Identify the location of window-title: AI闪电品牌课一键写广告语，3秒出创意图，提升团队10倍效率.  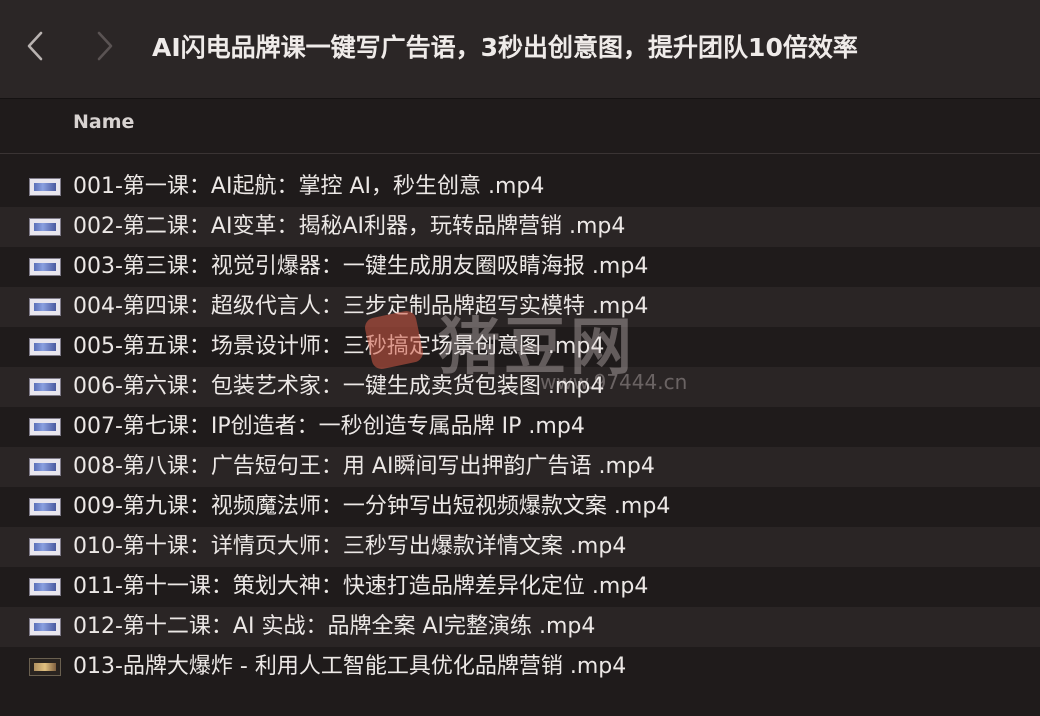
(505, 47).